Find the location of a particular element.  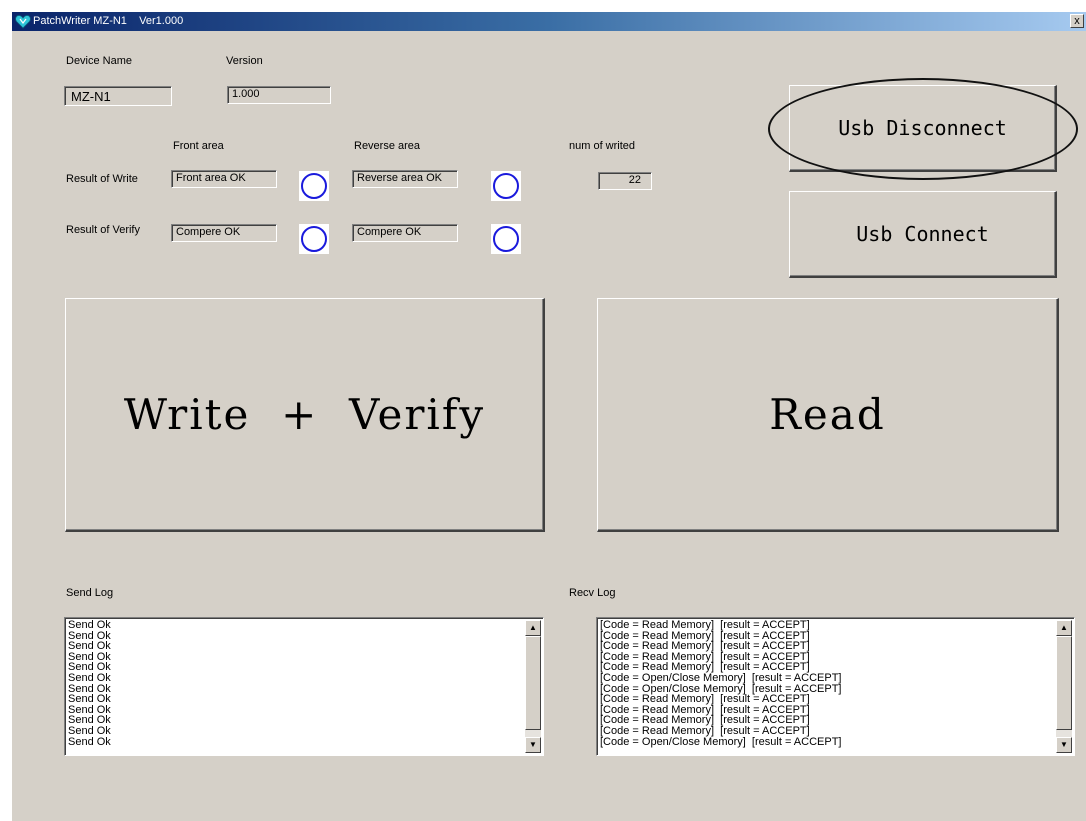

result-write-label: Result of Write is located at coordinates (102, 179).